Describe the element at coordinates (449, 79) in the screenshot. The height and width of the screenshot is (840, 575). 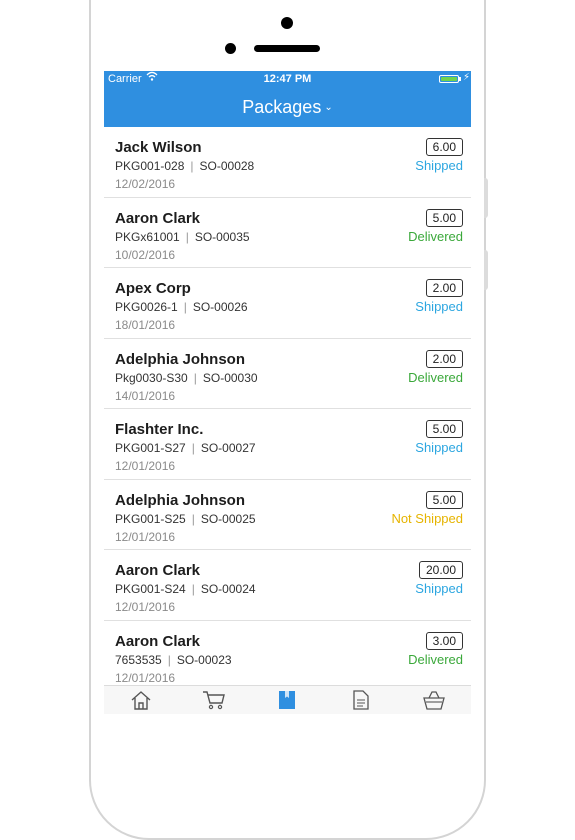
I see `battery-icon` at that location.